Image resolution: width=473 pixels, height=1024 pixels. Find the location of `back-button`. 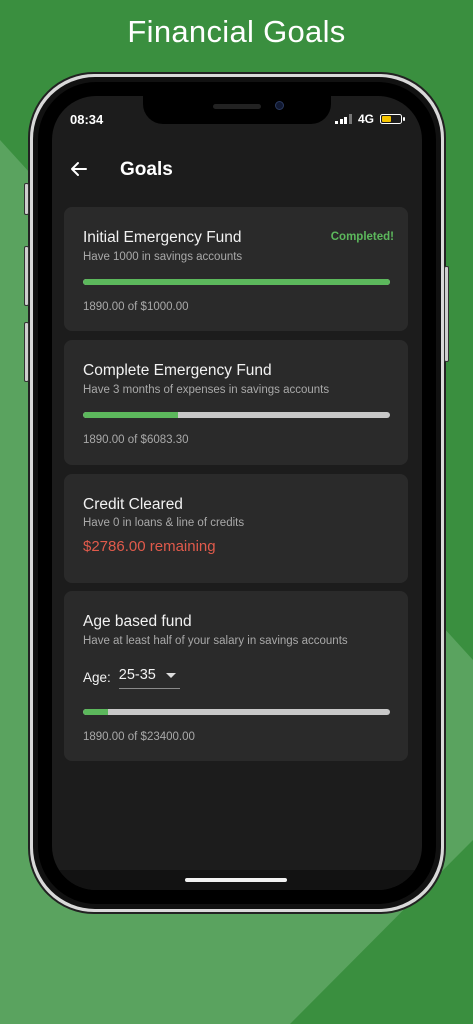

back-button is located at coordinates (79, 169).